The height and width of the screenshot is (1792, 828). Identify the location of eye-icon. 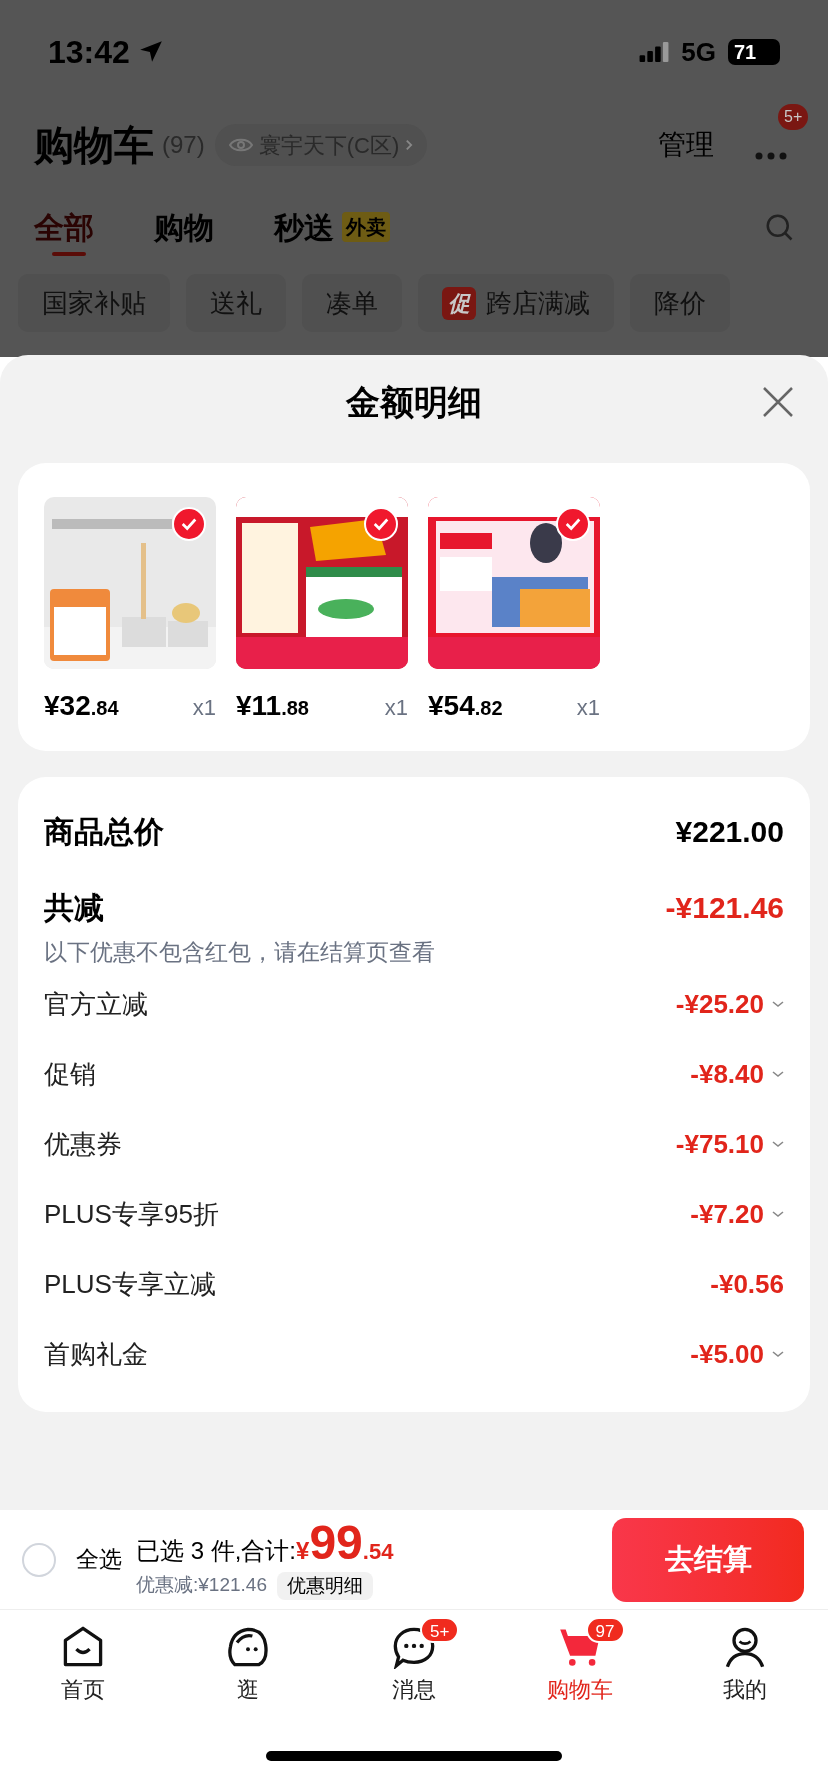
(240, 145).